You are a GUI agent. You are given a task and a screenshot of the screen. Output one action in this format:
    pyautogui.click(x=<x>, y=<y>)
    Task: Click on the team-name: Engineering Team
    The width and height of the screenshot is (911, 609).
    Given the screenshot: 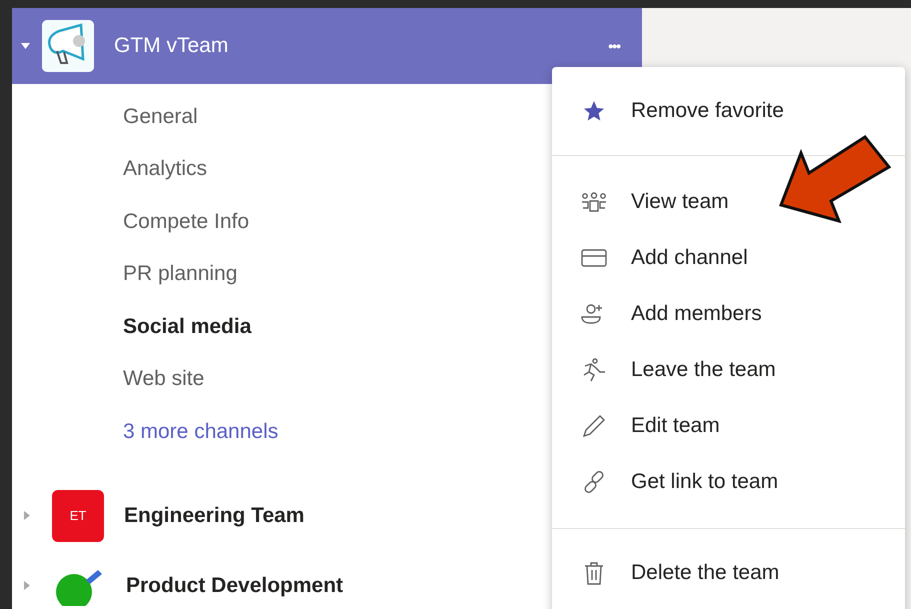 What is the action you would take?
    pyautogui.click(x=215, y=515)
    